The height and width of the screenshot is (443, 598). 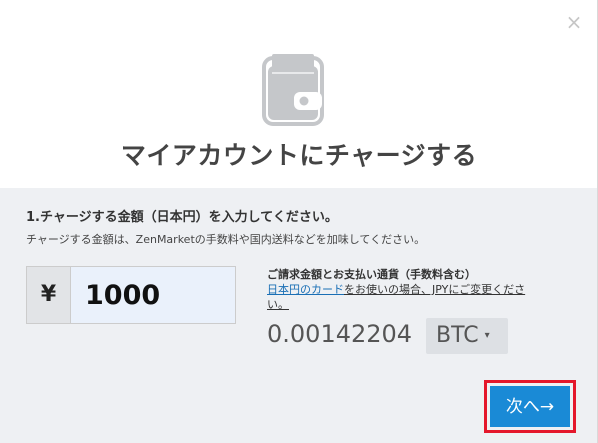 What do you see at coordinates (530, 406) in the screenshot?
I see `next-button: 次へ→` at bounding box center [530, 406].